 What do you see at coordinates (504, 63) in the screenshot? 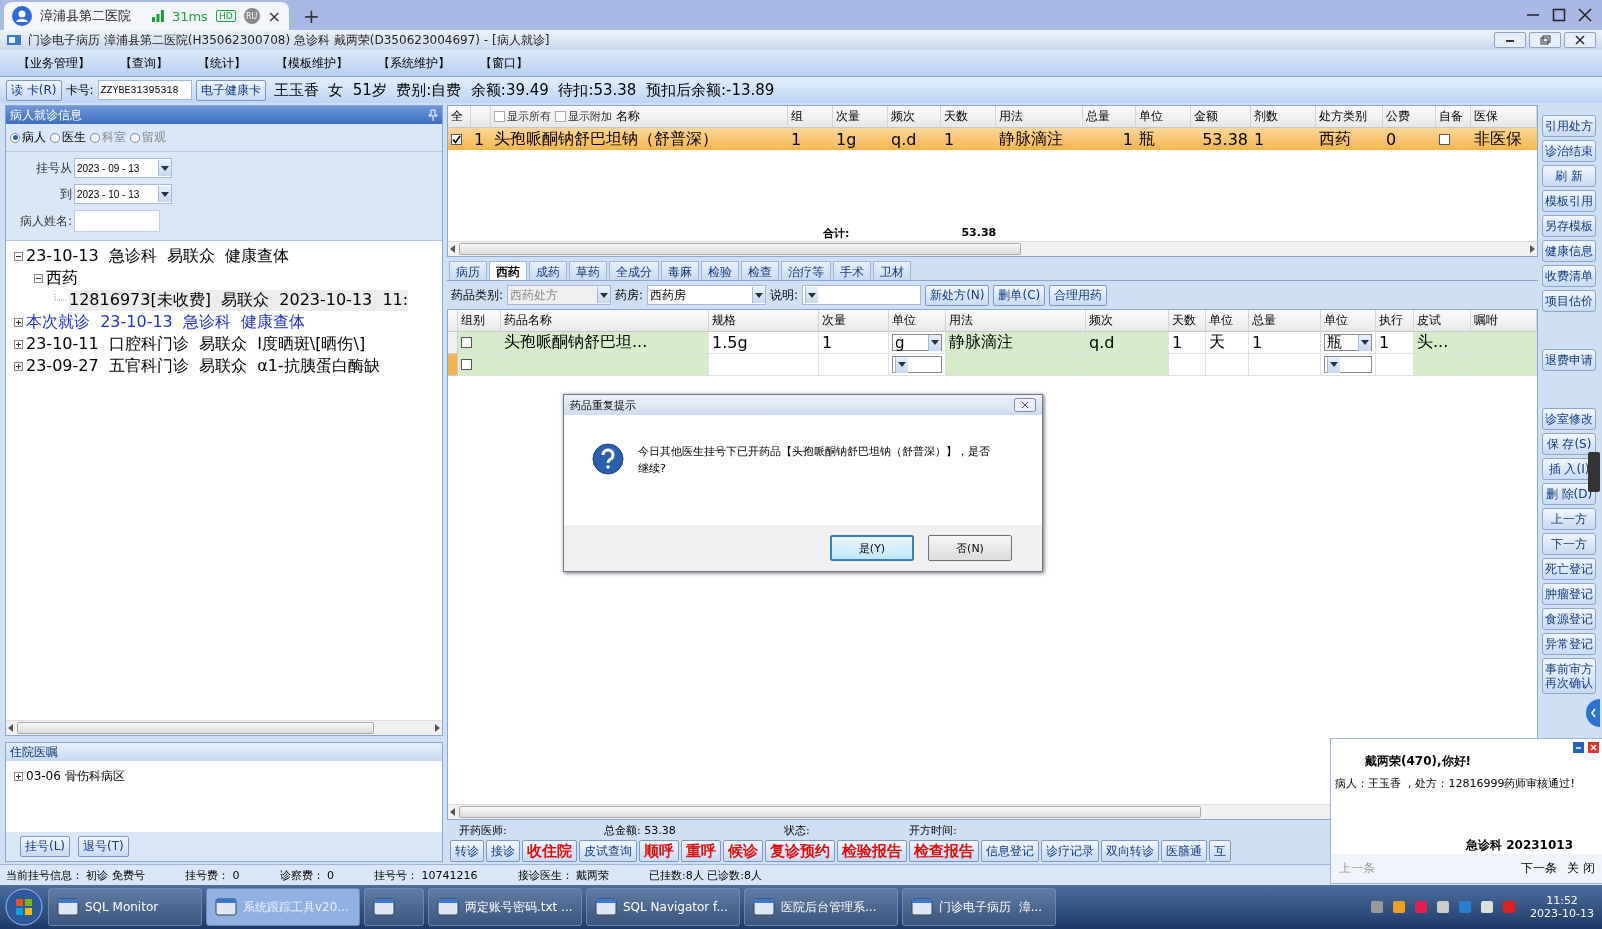
I see `menu-item: 【窗口】` at bounding box center [504, 63].